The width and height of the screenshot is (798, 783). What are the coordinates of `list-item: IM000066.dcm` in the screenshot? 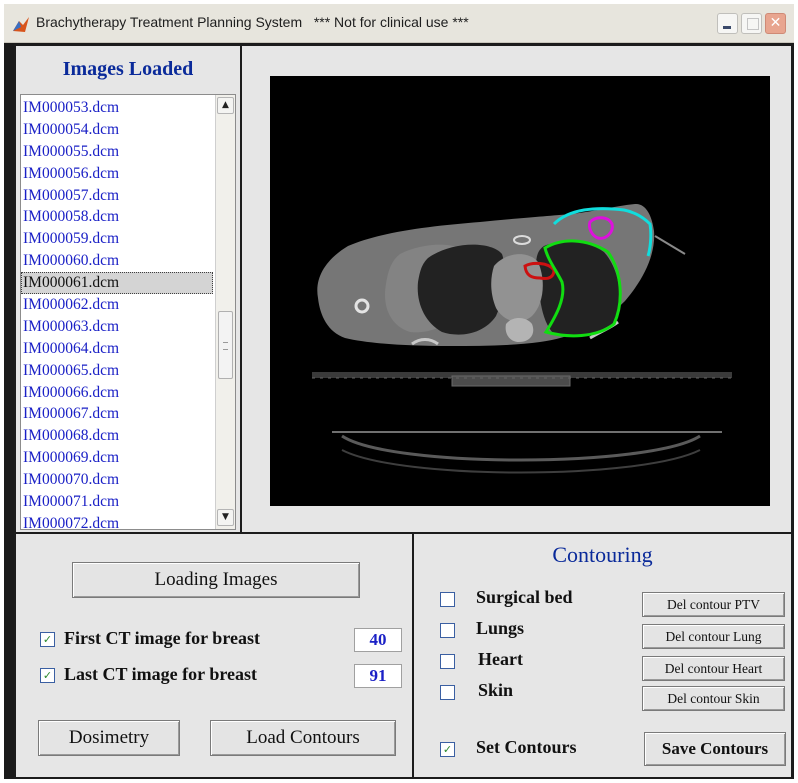 It's located at (117, 393).